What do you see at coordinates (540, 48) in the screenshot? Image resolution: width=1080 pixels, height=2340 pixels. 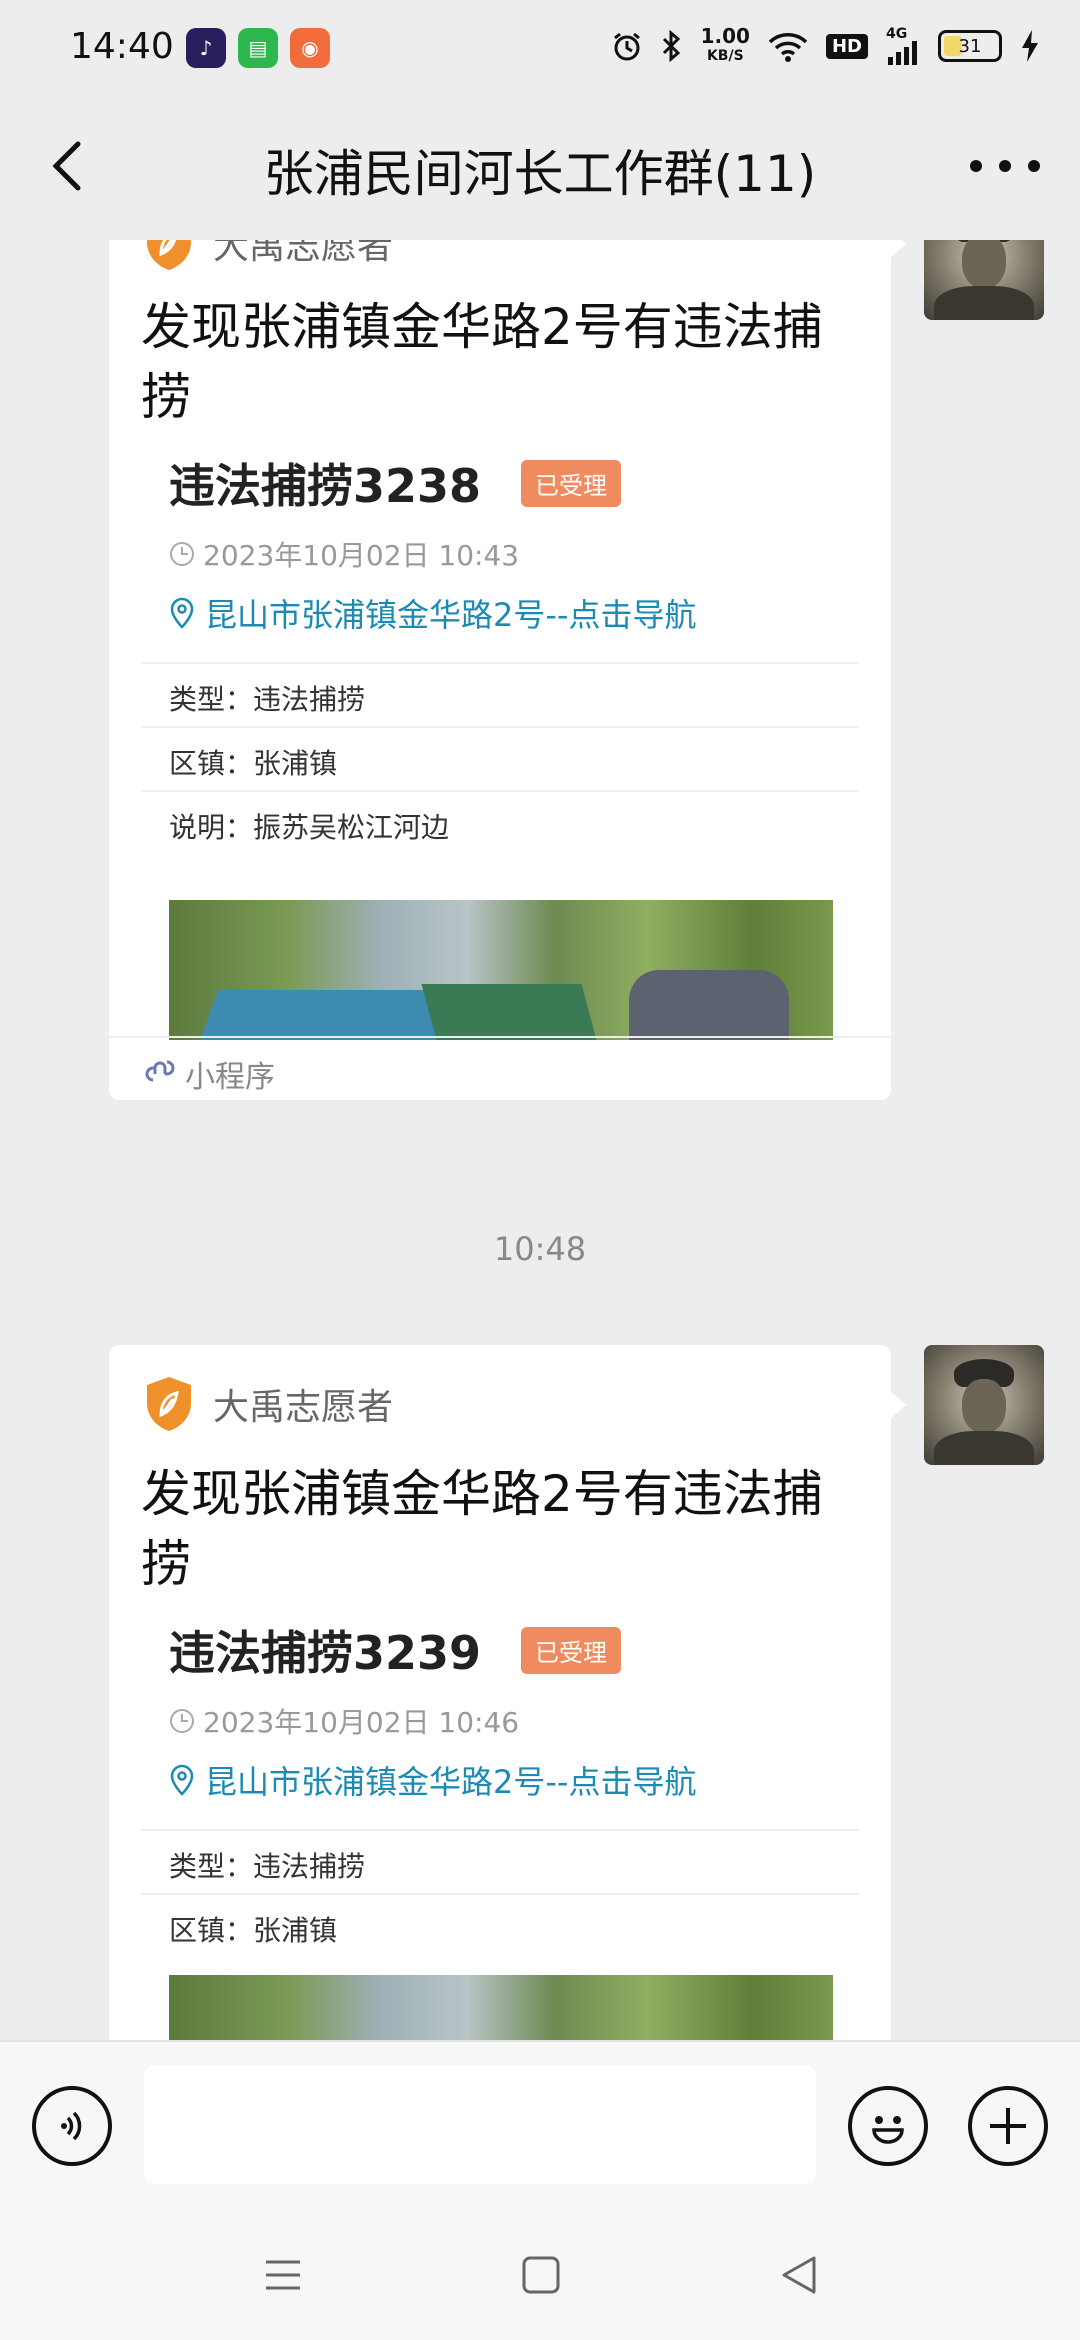 I see `status-bar: 14:40 ♪ ▤ ◉ 1.00 KB/S HD 4G 31` at bounding box center [540, 48].